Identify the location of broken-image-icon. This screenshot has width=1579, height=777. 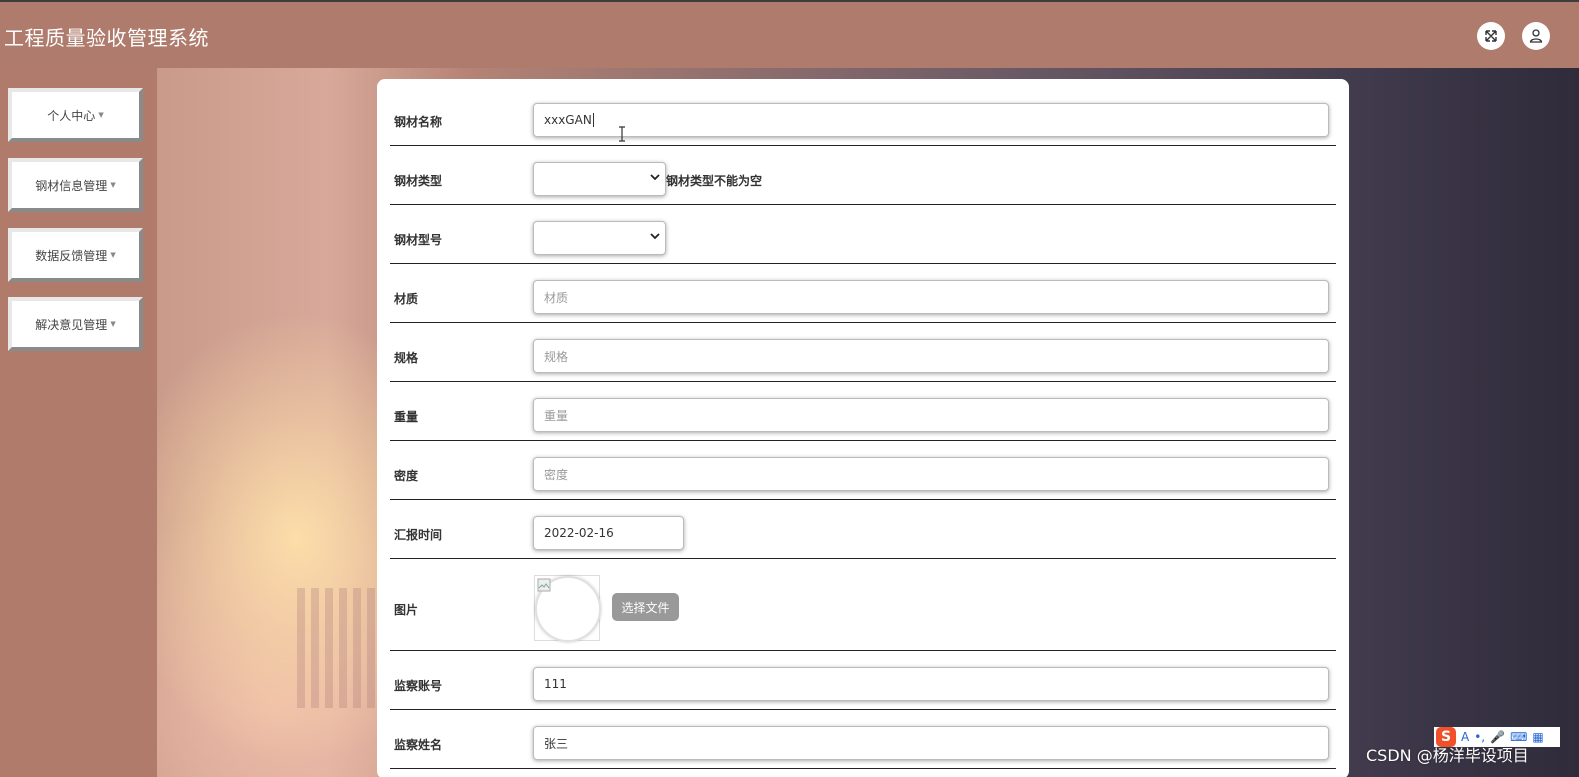
(544, 585).